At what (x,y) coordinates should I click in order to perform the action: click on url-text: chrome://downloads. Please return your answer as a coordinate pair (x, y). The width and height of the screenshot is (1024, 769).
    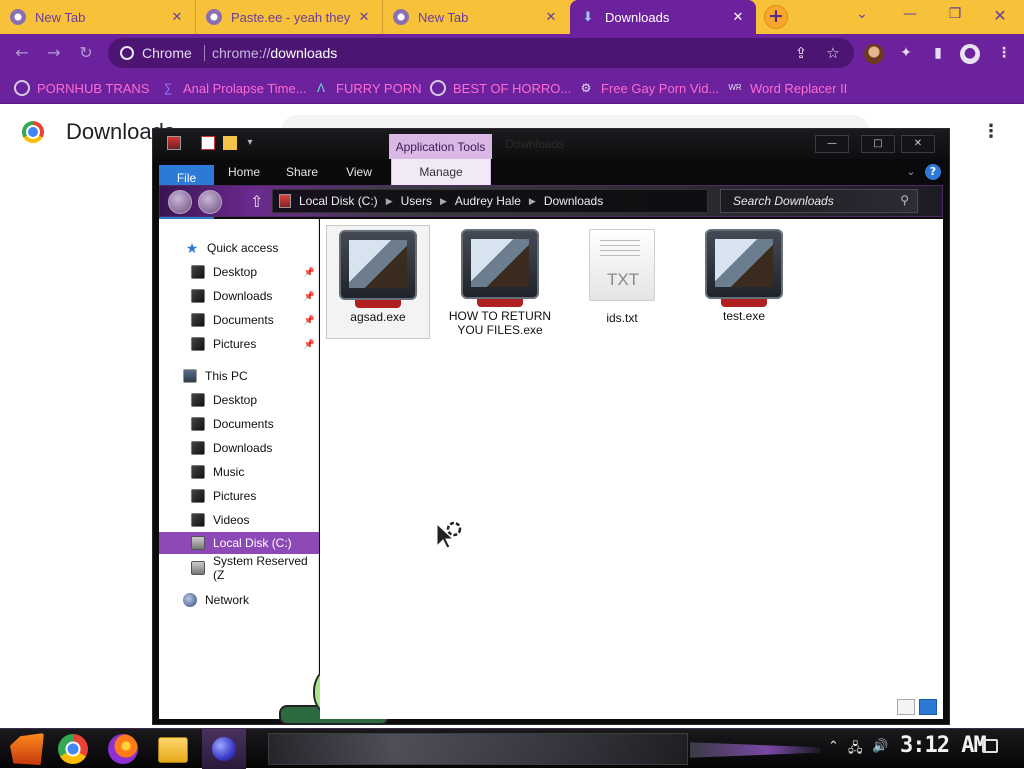
    Looking at the image, I should click on (274, 53).